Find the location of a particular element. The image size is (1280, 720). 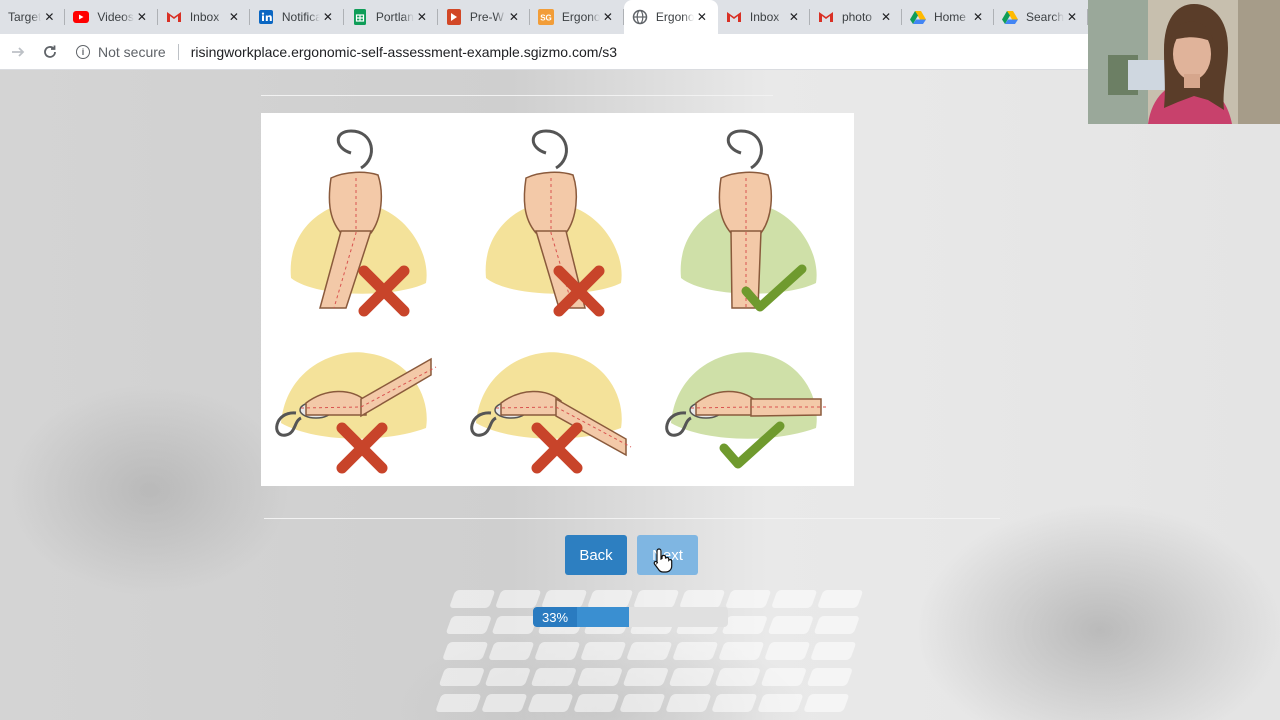

tab-title: Target is located at coordinates (25, 17).